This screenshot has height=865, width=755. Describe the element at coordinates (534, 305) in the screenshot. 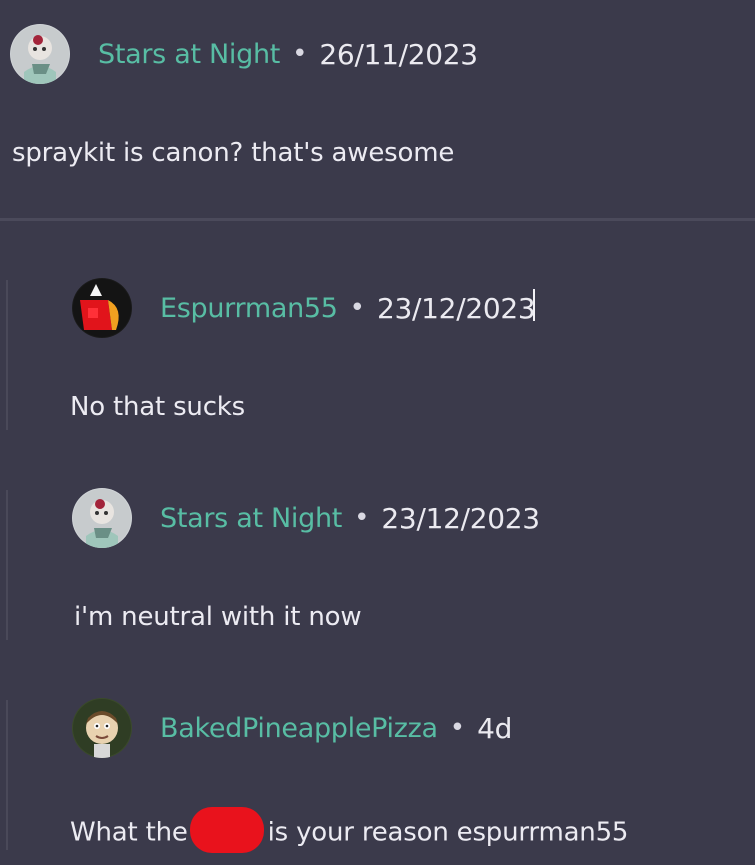

I see `text-cursor` at that location.